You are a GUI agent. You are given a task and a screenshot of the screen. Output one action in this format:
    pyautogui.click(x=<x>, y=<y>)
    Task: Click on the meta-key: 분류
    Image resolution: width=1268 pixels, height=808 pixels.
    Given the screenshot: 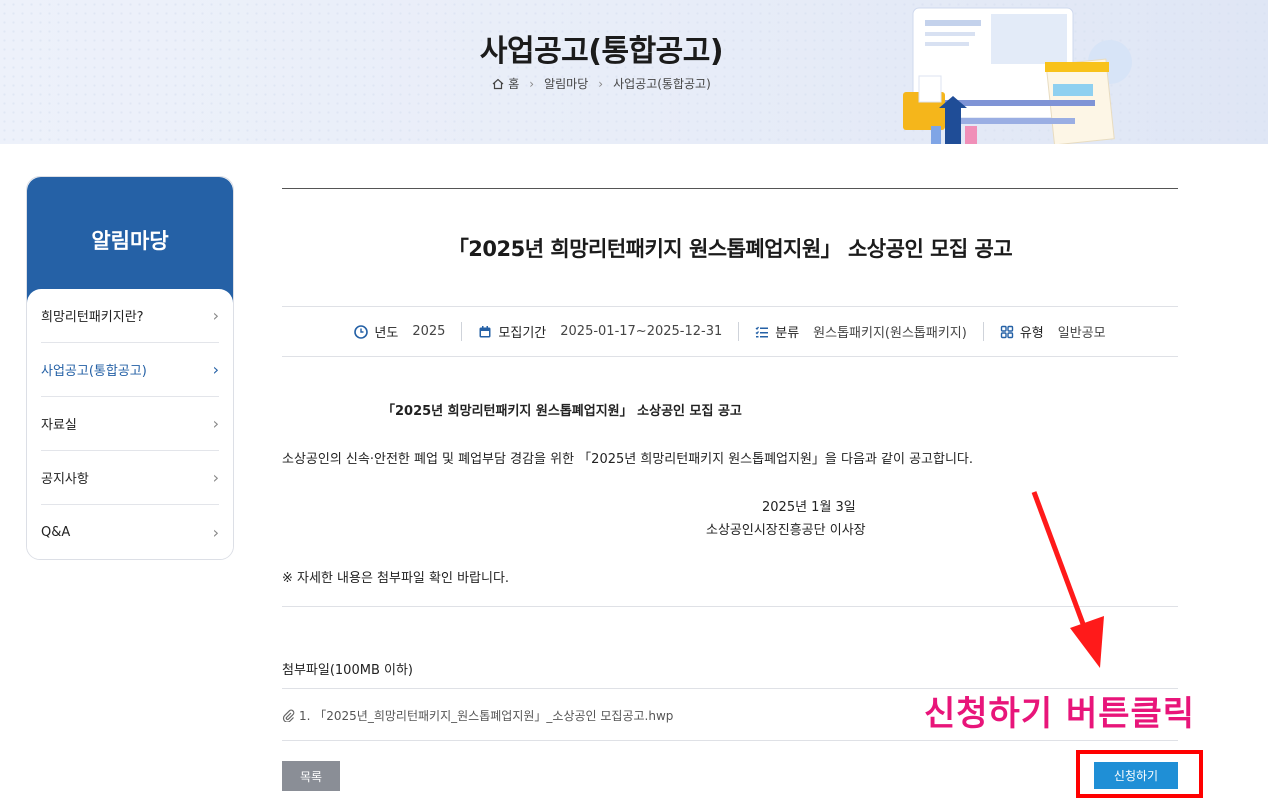 What is the action you would take?
    pyautogui.click(x=787, y=333)
    